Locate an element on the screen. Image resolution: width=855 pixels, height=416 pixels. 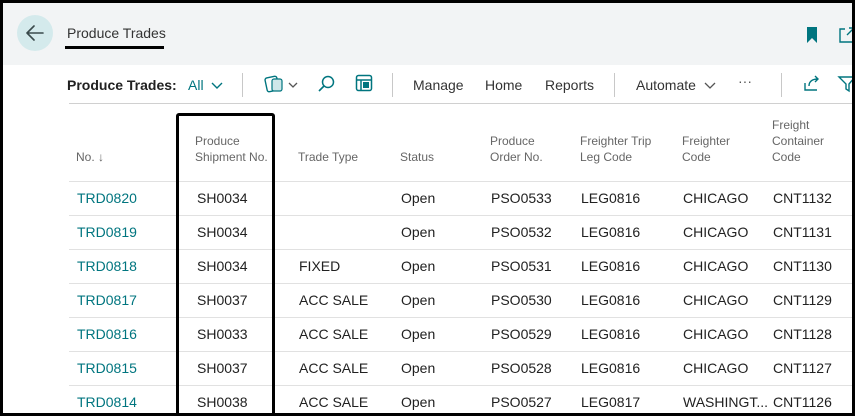
column-header-container-code: Freight Container Code is located at coordinates (798, 141).